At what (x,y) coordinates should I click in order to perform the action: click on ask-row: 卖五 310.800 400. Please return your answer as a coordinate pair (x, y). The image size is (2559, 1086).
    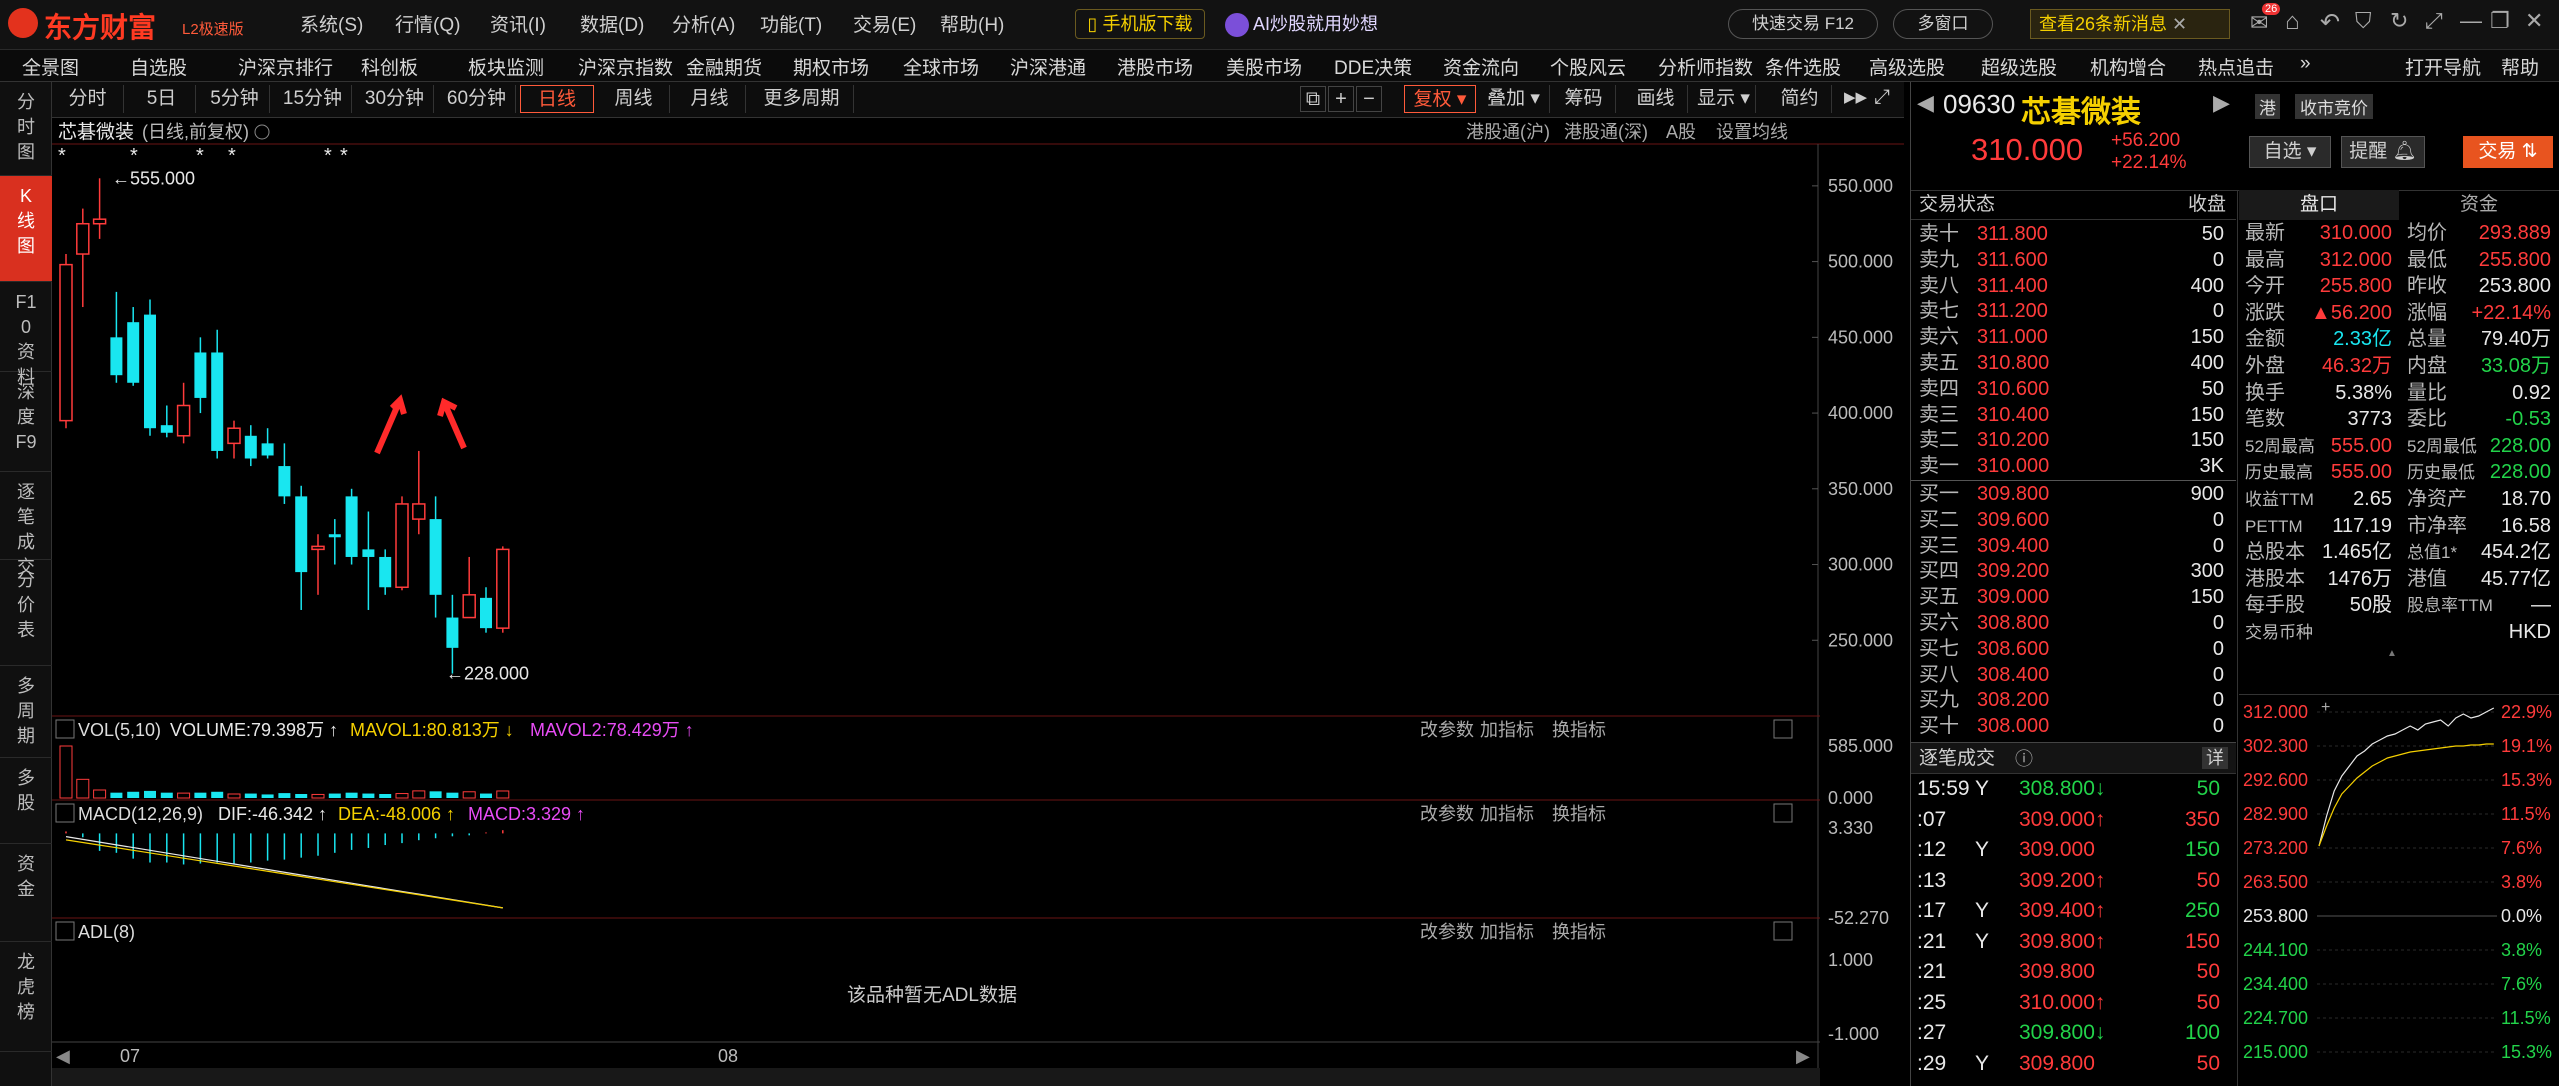
    Looking at the image, I should click on (2073, 363).